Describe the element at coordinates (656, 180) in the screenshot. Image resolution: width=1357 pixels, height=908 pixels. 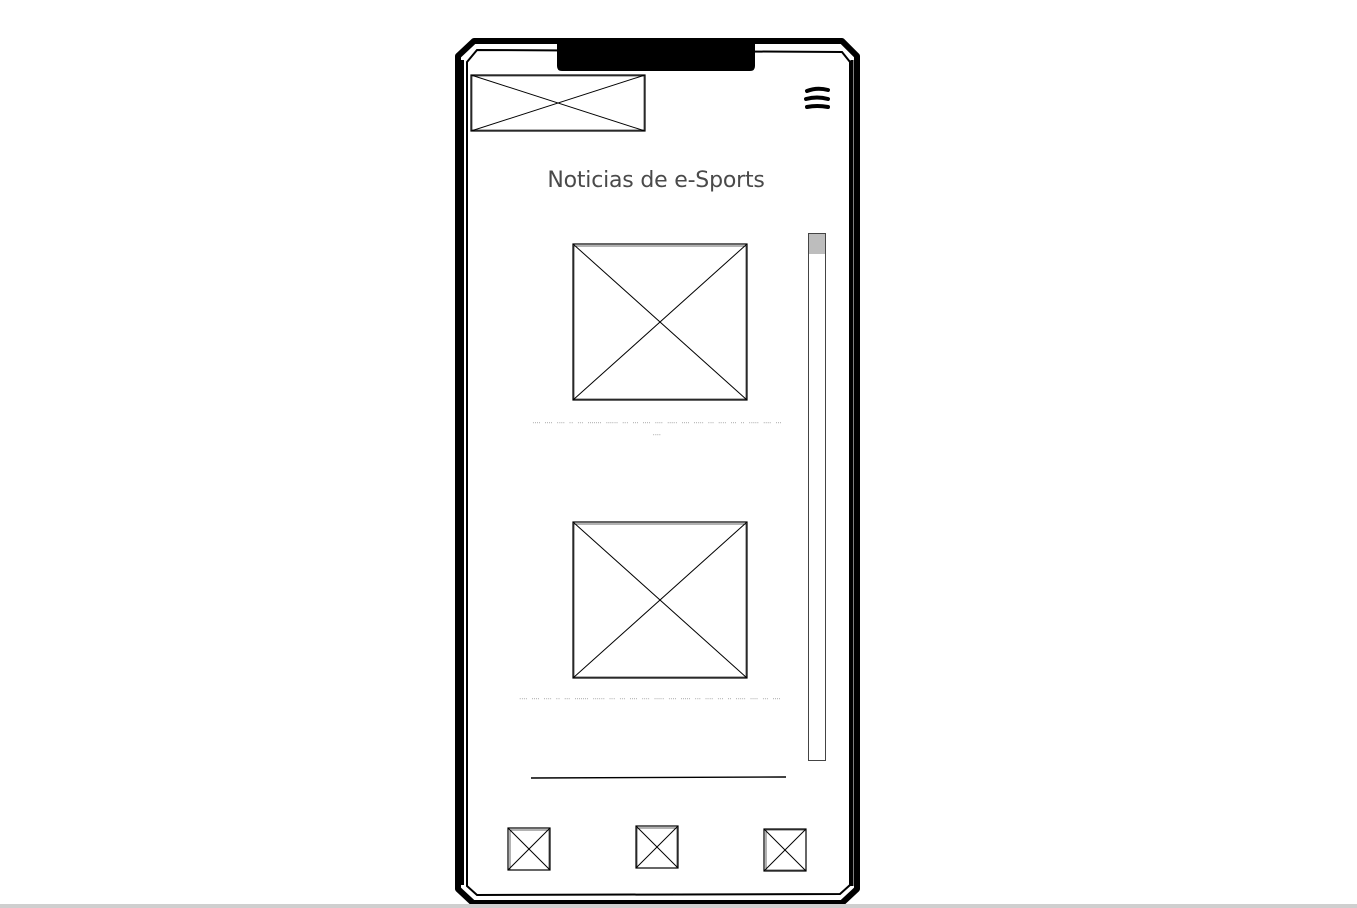
I see `page-title: Noticias de e-Sports` at that location.